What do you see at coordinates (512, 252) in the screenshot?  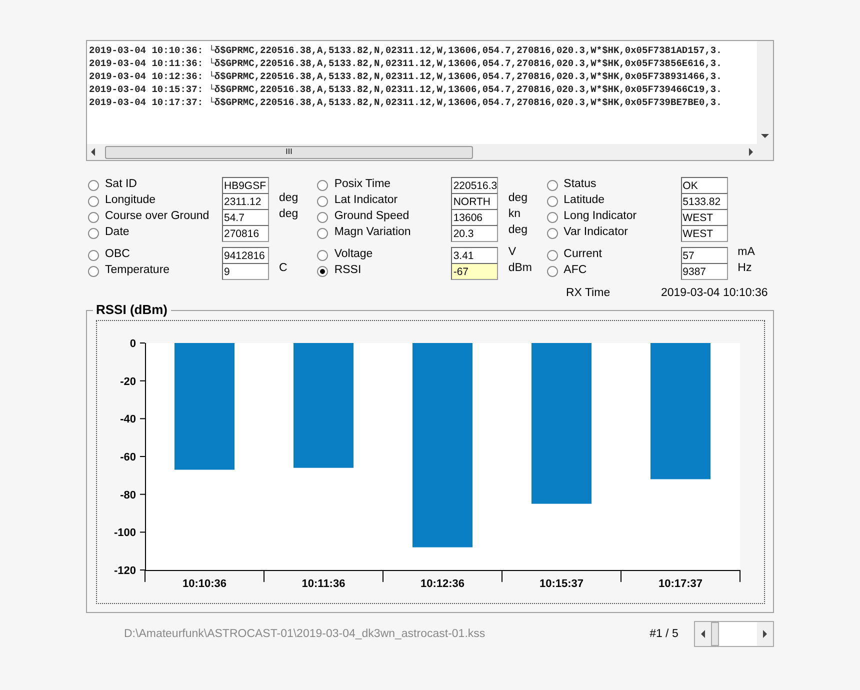 I see `unit-label: V` at bounding box center [512, 252].